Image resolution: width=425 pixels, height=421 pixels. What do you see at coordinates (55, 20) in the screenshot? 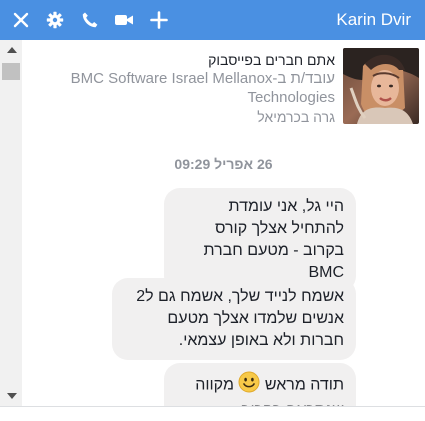
I see `gear-icon` at bounding box center [55, 20].